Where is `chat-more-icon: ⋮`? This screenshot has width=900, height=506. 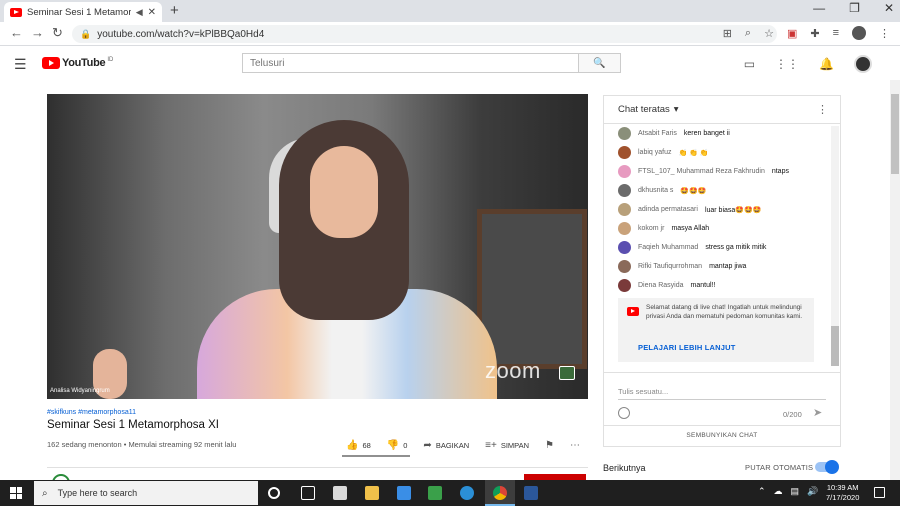 chat-more-icon: ⋮ is located at coordinates (822, 109).